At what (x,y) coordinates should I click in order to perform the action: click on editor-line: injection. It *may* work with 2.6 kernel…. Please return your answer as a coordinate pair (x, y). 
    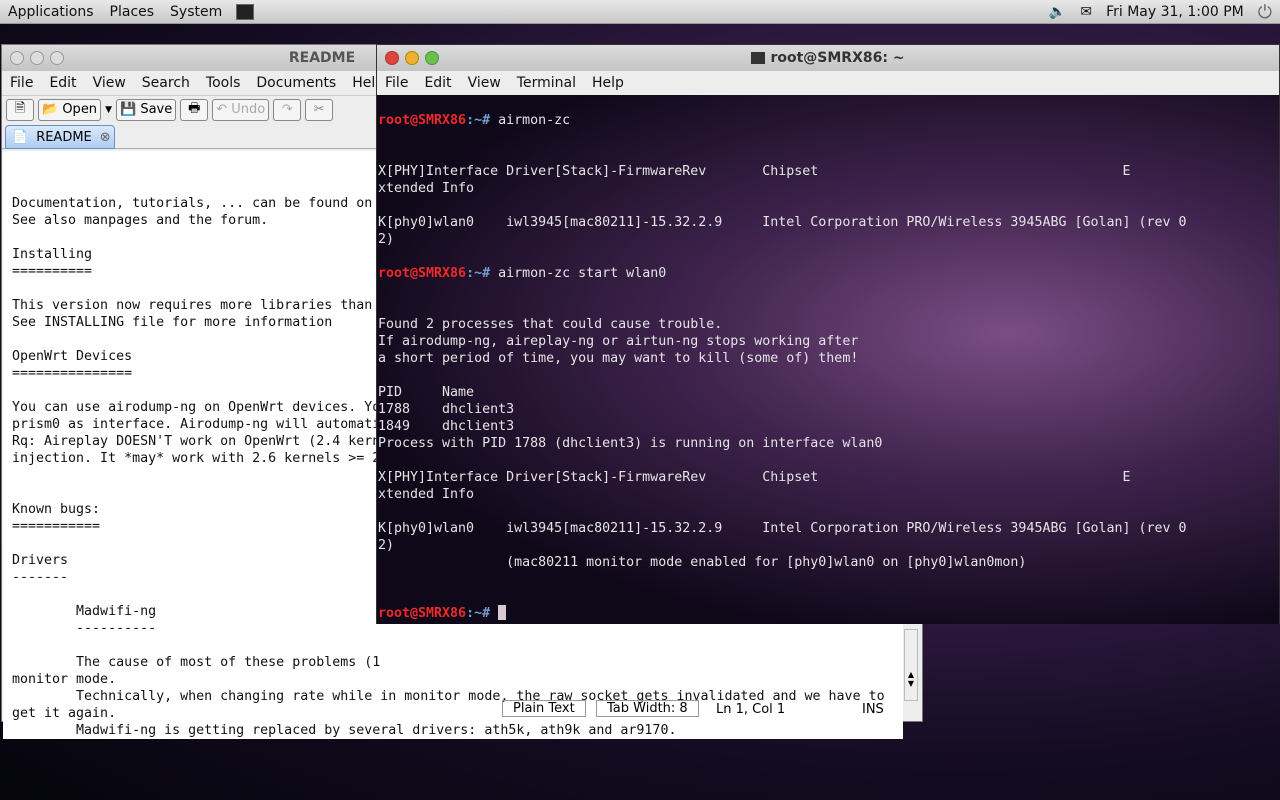
    Looking at the image, I should click on (196, 458).